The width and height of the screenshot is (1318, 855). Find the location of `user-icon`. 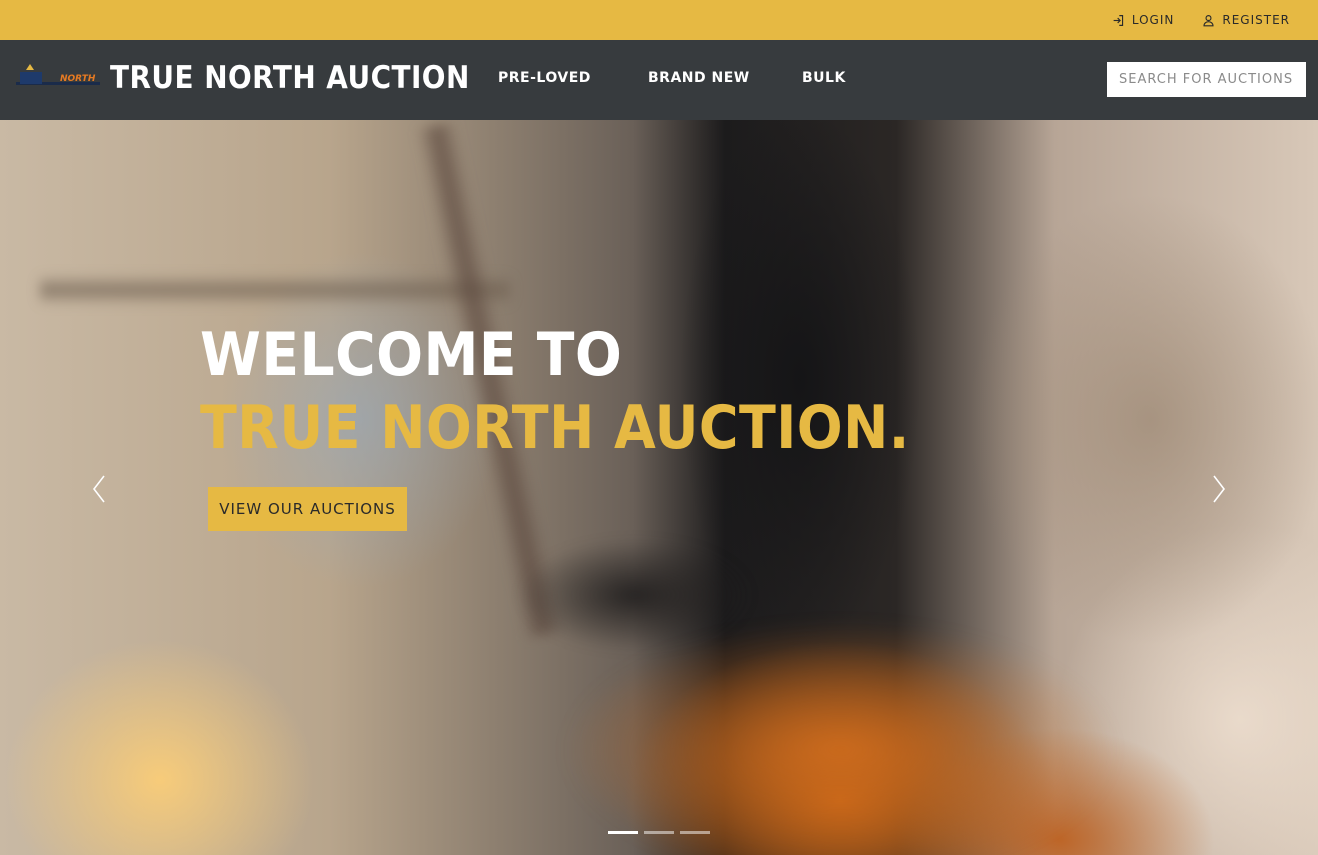

user-icon is located at coordinates (1208, 20).